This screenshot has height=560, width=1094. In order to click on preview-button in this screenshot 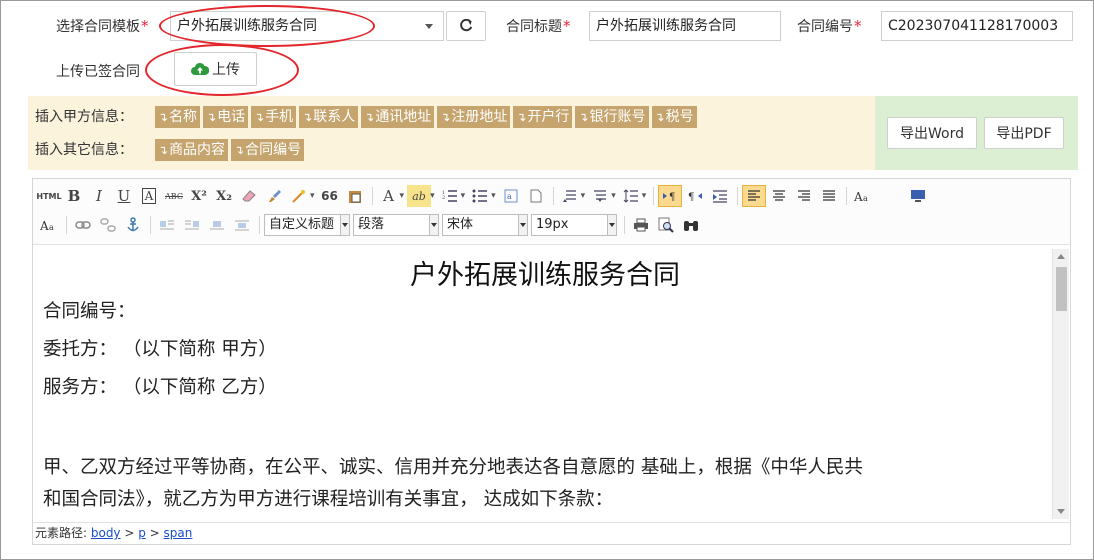, I will do `click(666, 225)`.